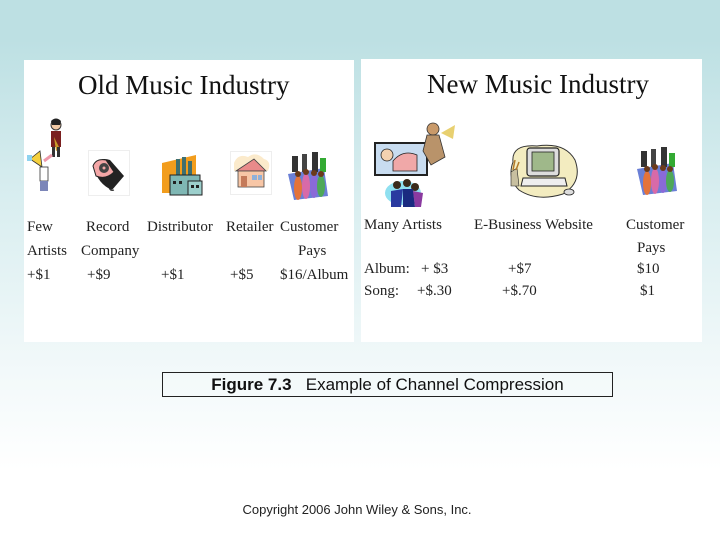  What do you see at coordinates (251, 173) in the screenshot?
I see `retail-store-icon` at bounding box center [251, 173].